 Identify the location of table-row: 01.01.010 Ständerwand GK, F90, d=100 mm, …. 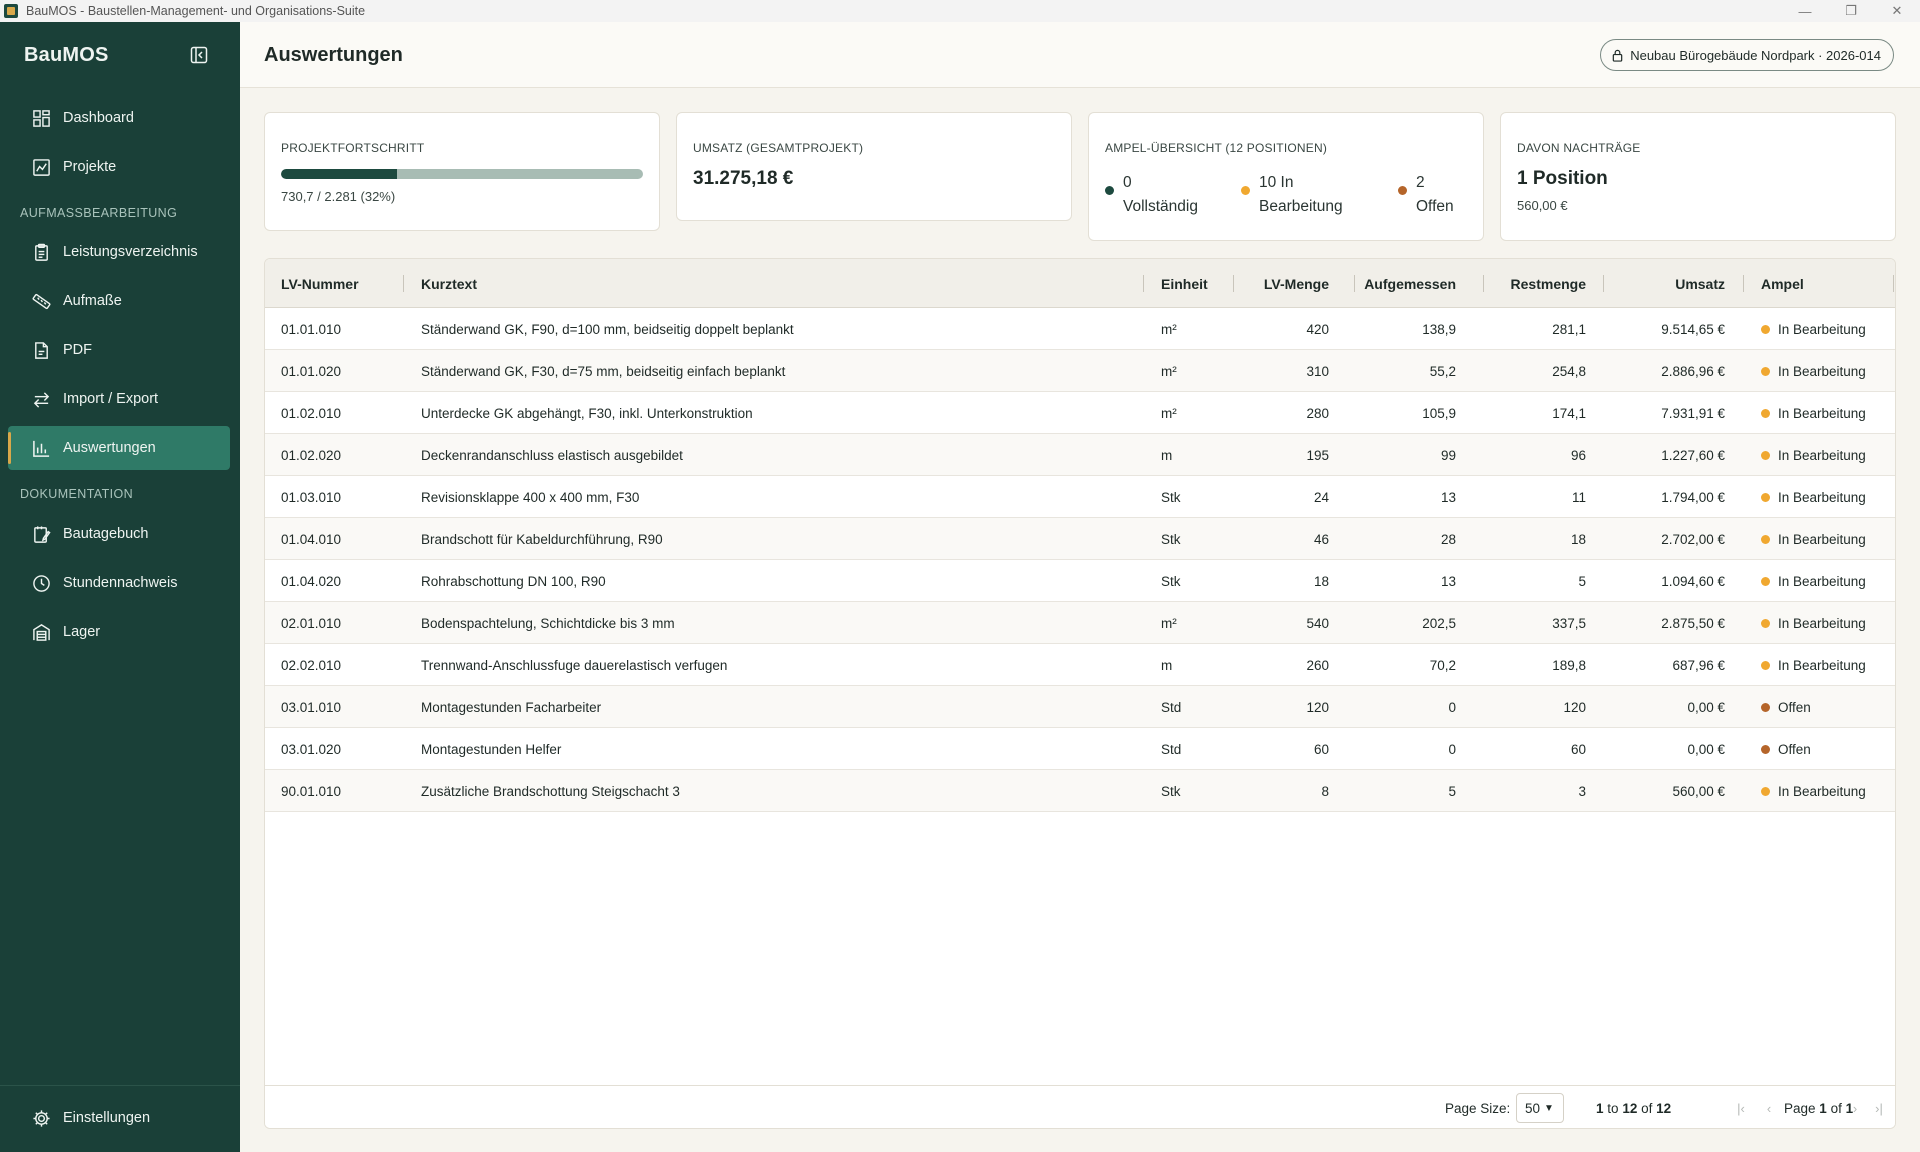
(1080, 329).